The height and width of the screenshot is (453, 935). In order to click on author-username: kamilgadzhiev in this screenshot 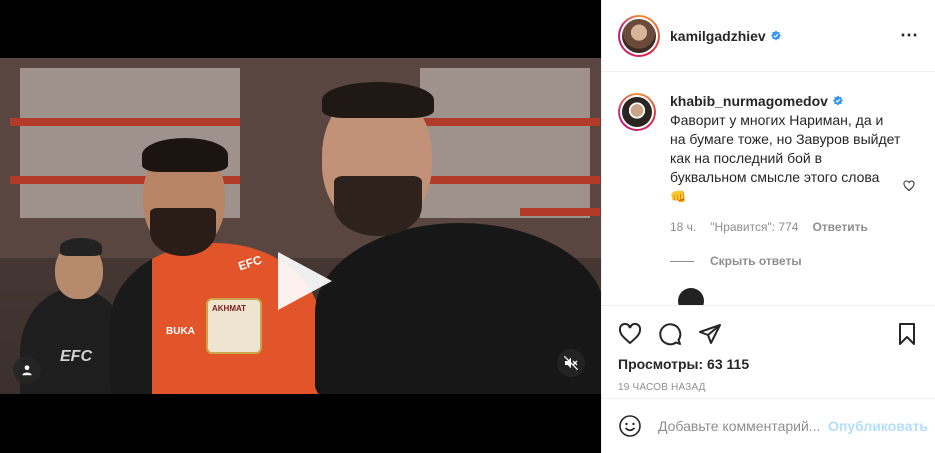, I will do `click(718, 36)`.